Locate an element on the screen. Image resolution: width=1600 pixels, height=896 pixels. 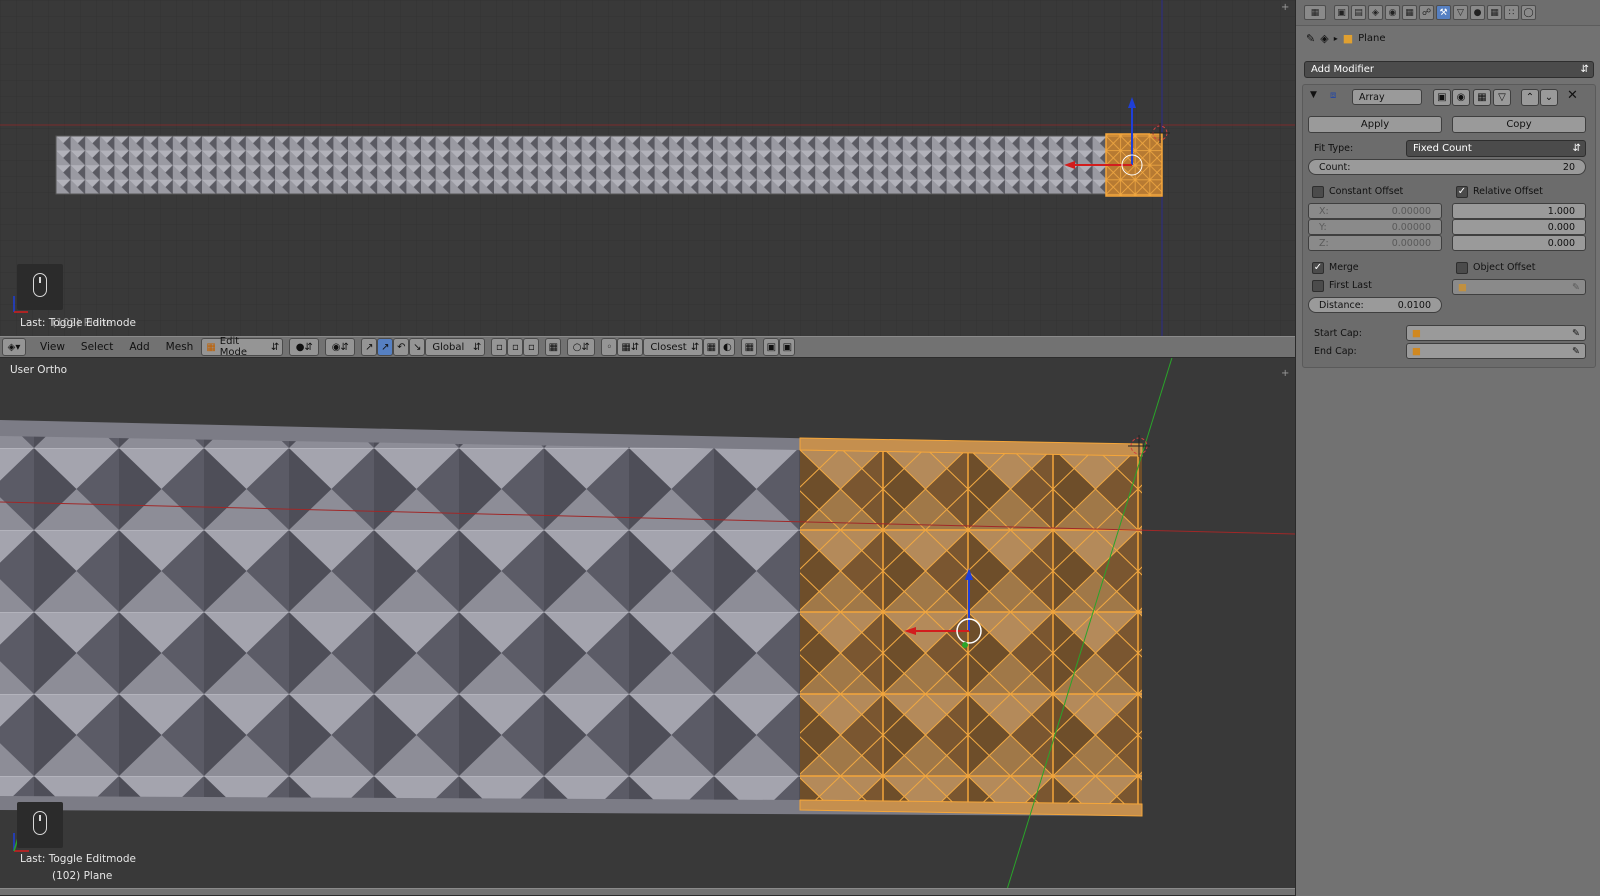
selected-segment-bottom is located at coordinates (971, 627).